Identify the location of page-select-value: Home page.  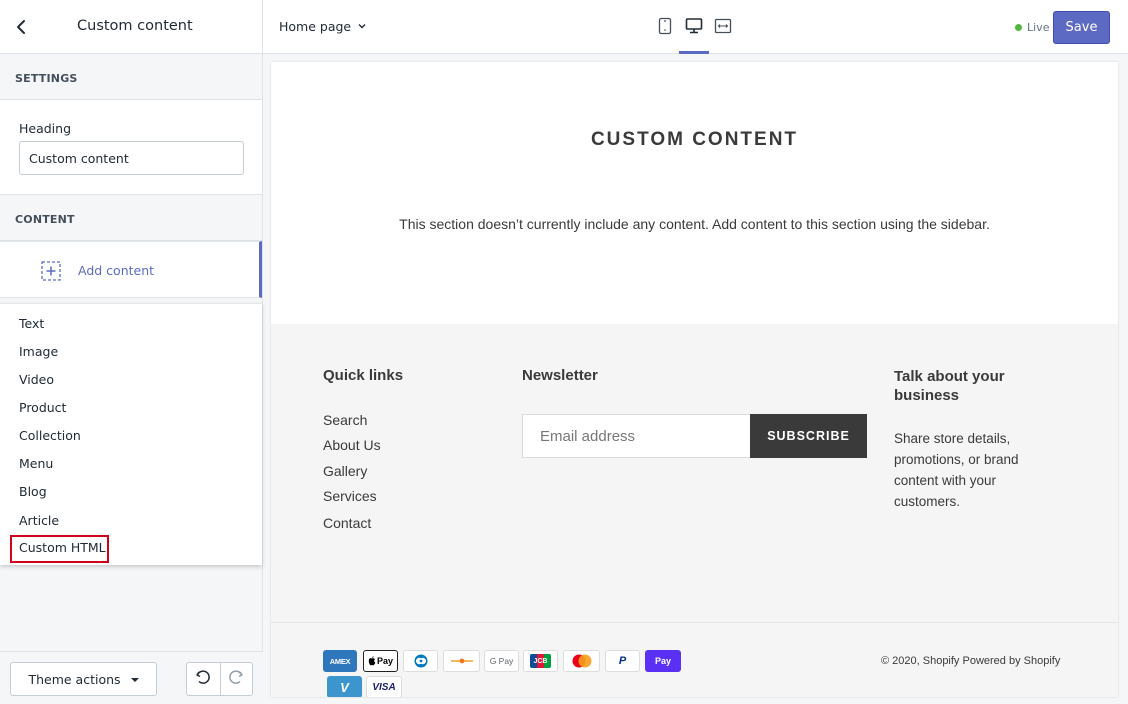
(315, 26).